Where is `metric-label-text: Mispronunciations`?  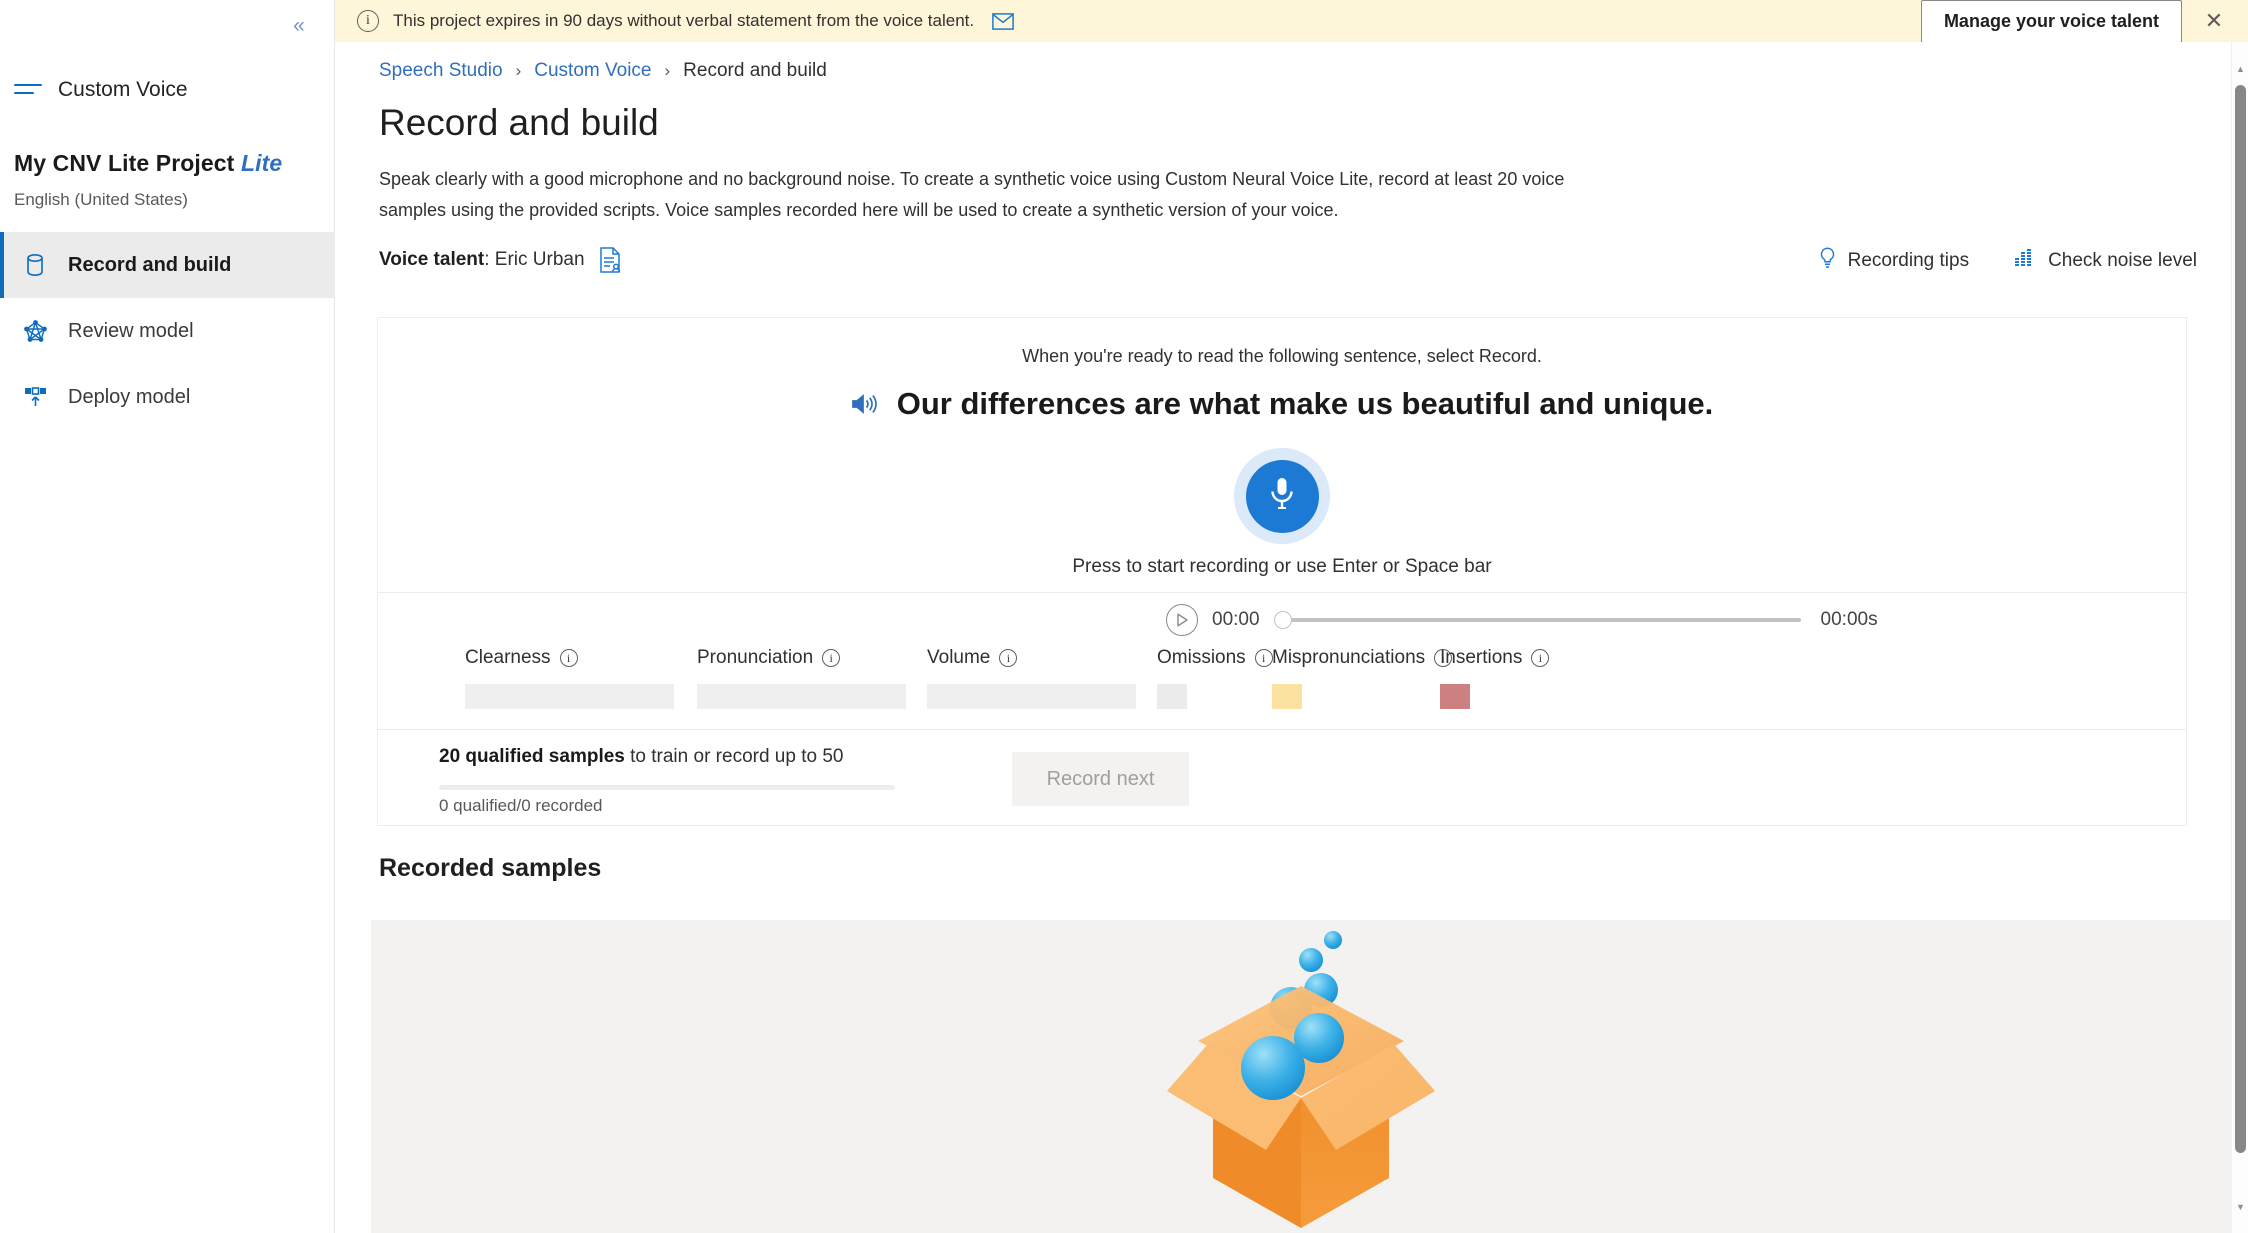
metric-label-text: Mispronunciations is located at coordinates (1349, 657).